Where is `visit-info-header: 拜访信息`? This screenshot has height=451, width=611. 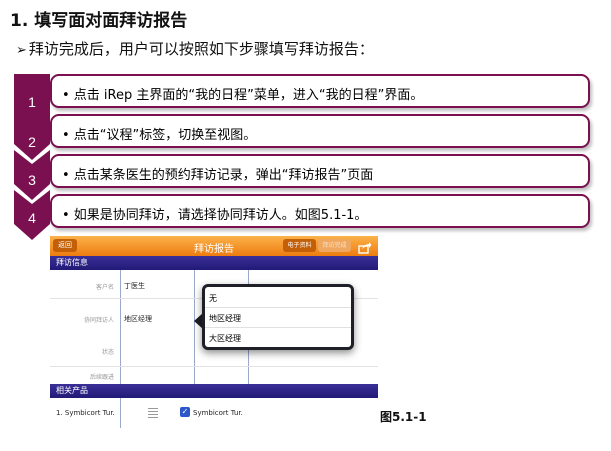 visit-info-header: 拜访信息 is located at coordinates (214, 263).